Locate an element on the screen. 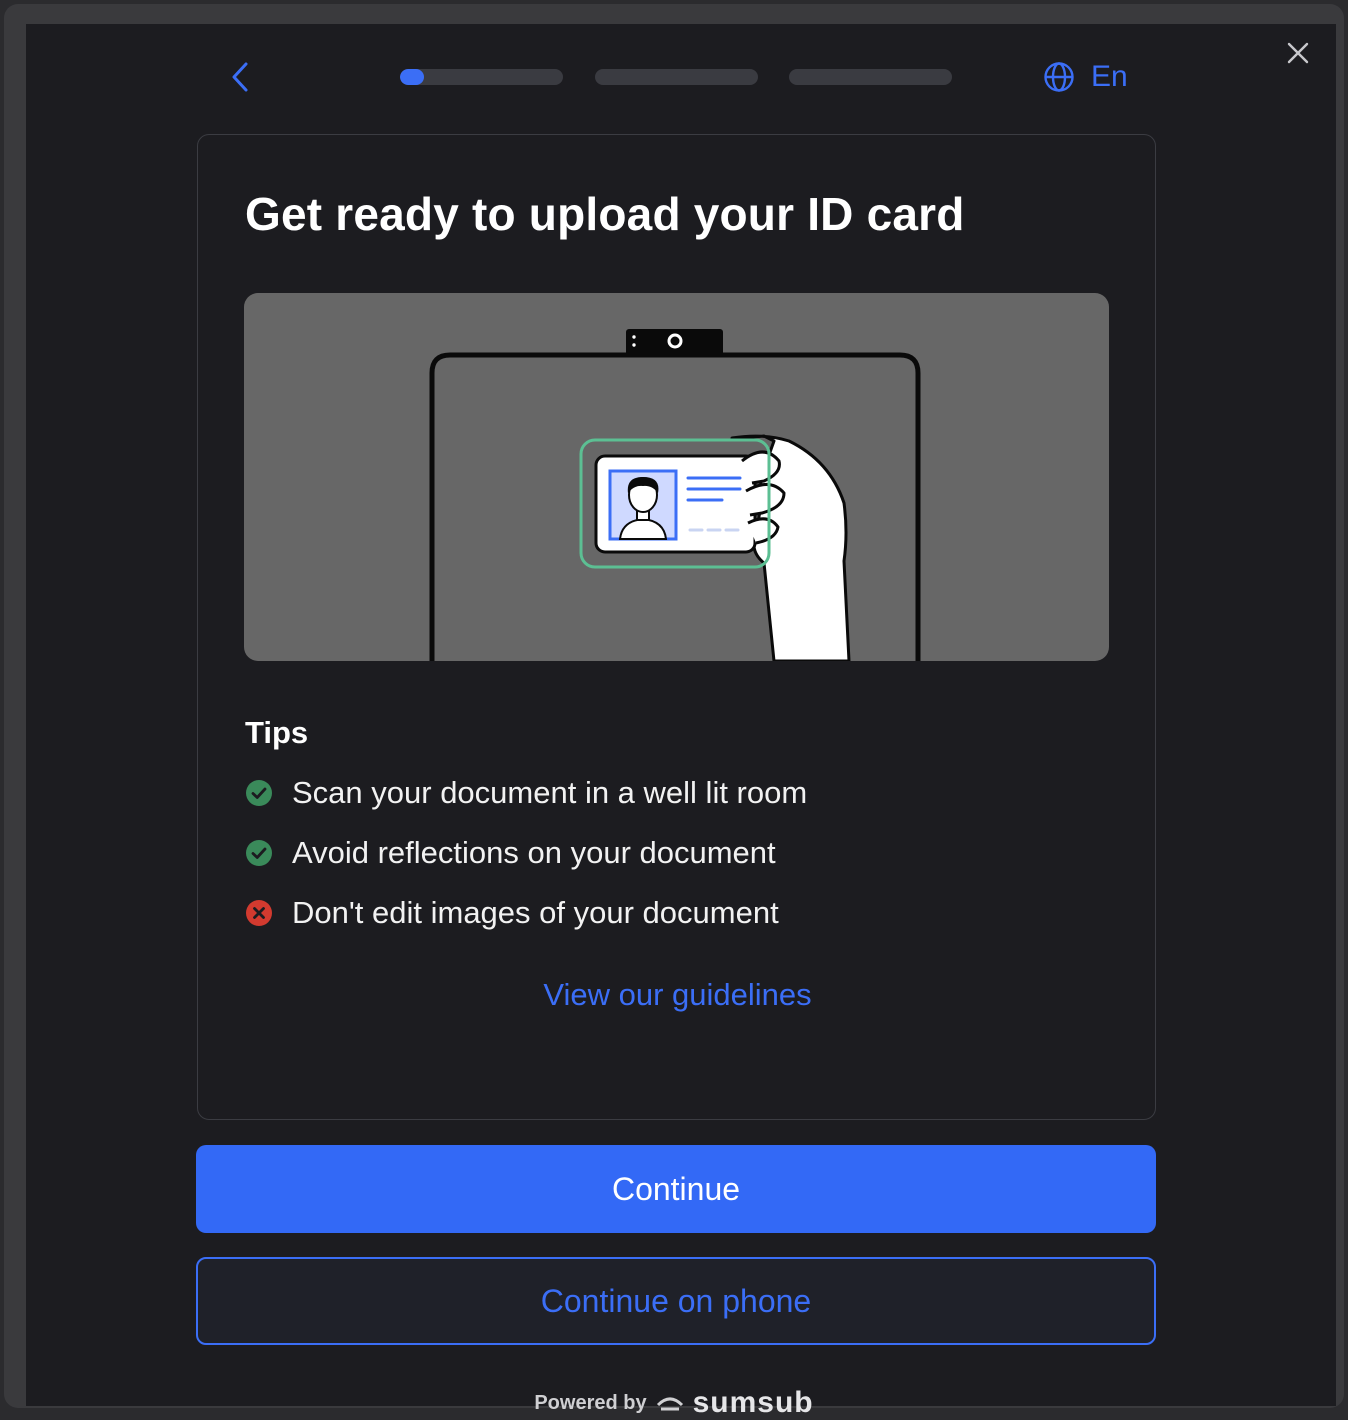  brand-name: sumsub is located at coordinates (753, 1402).